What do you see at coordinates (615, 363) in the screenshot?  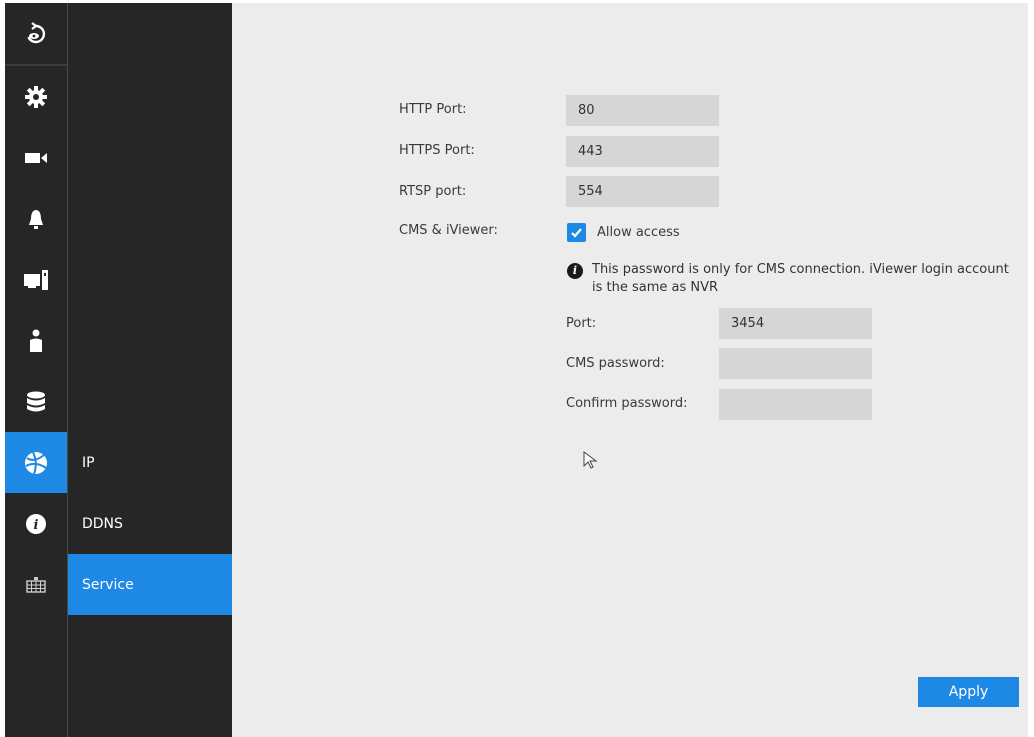 I see `cms-password-label: CMS password:` at bounding box center [615, 363].